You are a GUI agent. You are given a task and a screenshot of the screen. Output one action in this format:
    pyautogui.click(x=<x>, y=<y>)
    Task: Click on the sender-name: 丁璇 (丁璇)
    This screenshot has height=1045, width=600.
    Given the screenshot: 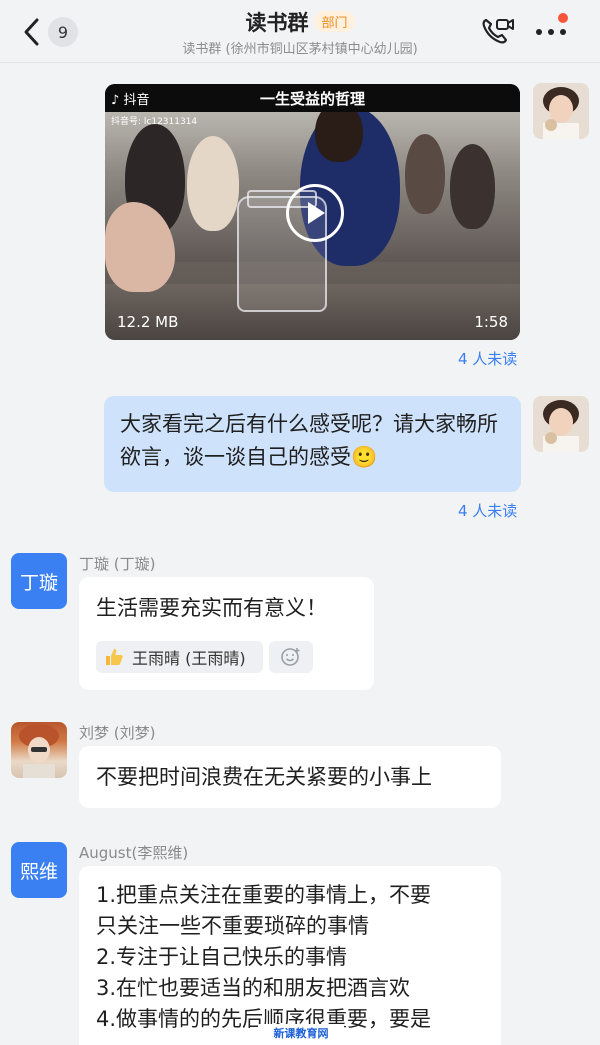 What is the action you would take?
    pyautogui.click(x=117, y=564)
    